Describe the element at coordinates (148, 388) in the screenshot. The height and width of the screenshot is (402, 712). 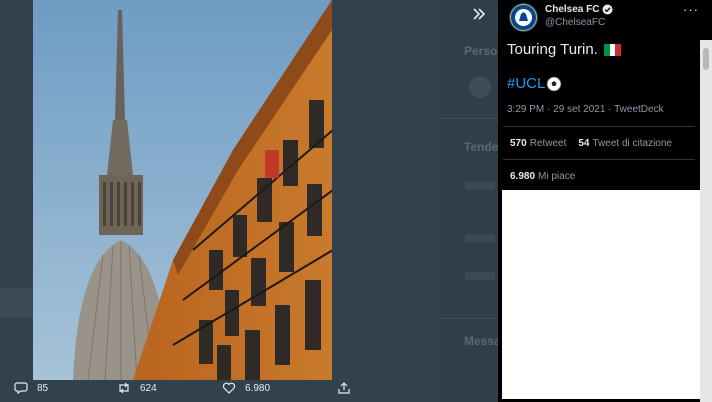
I see `retweet-count: 624` at that location.